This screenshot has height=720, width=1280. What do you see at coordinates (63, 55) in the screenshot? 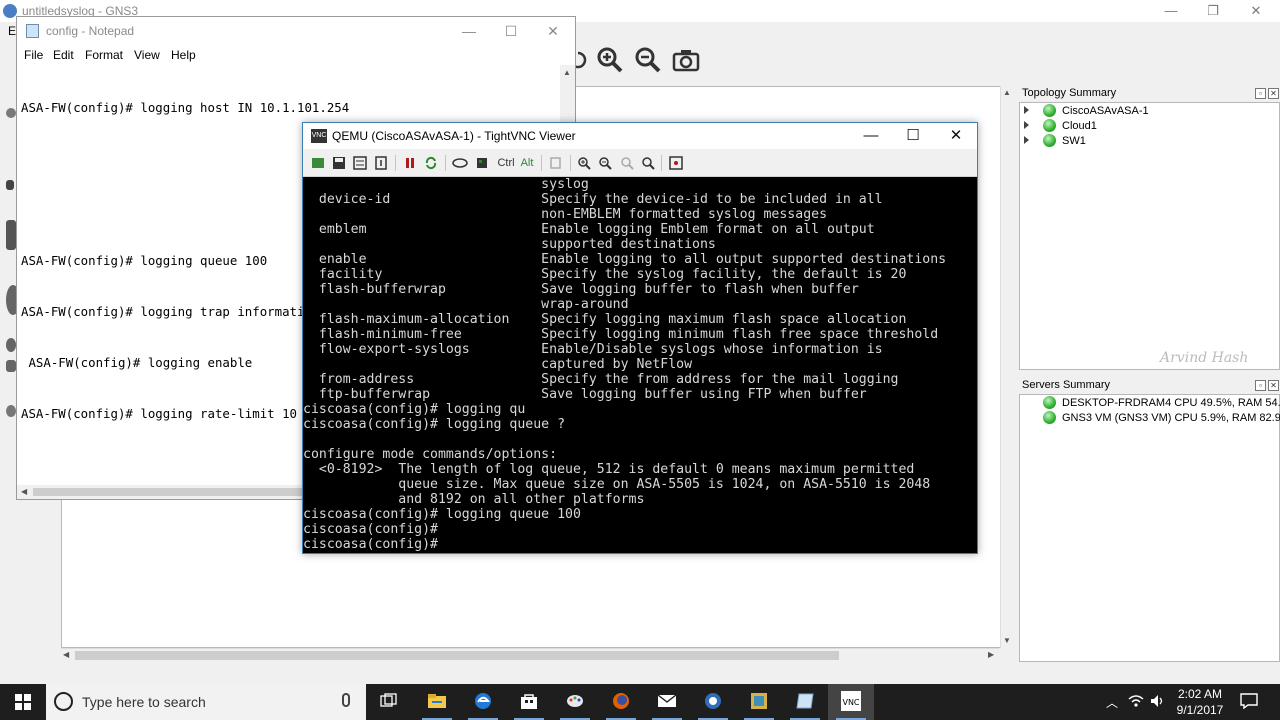
I see `notepad-menu-edit: Edit` at bounding box center [63, 55].